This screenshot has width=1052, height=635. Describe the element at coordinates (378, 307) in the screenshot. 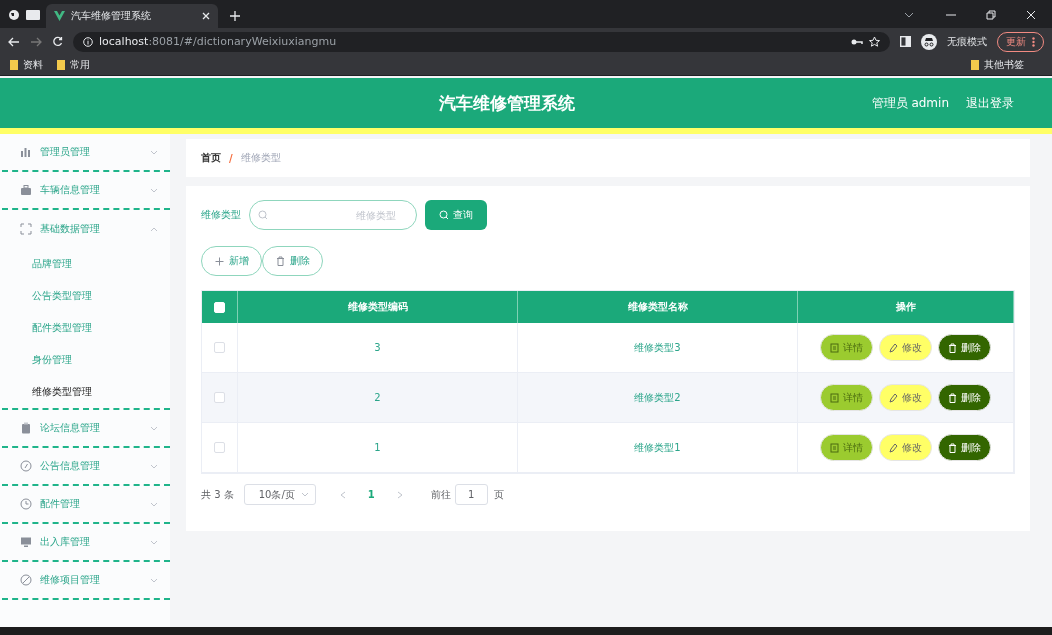

I see `column-header: 维修类型编码` at that location.